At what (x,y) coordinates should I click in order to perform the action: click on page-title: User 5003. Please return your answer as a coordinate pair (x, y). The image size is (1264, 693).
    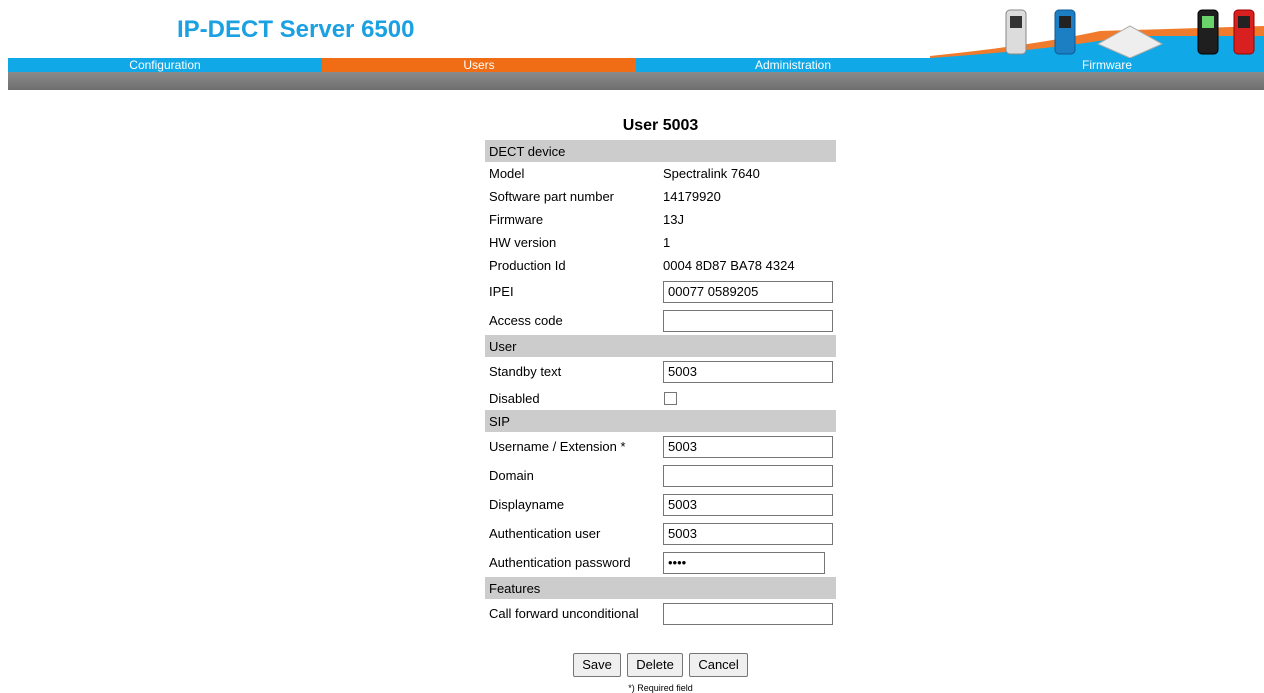
    Looking at the image, I should click on (660, 125).